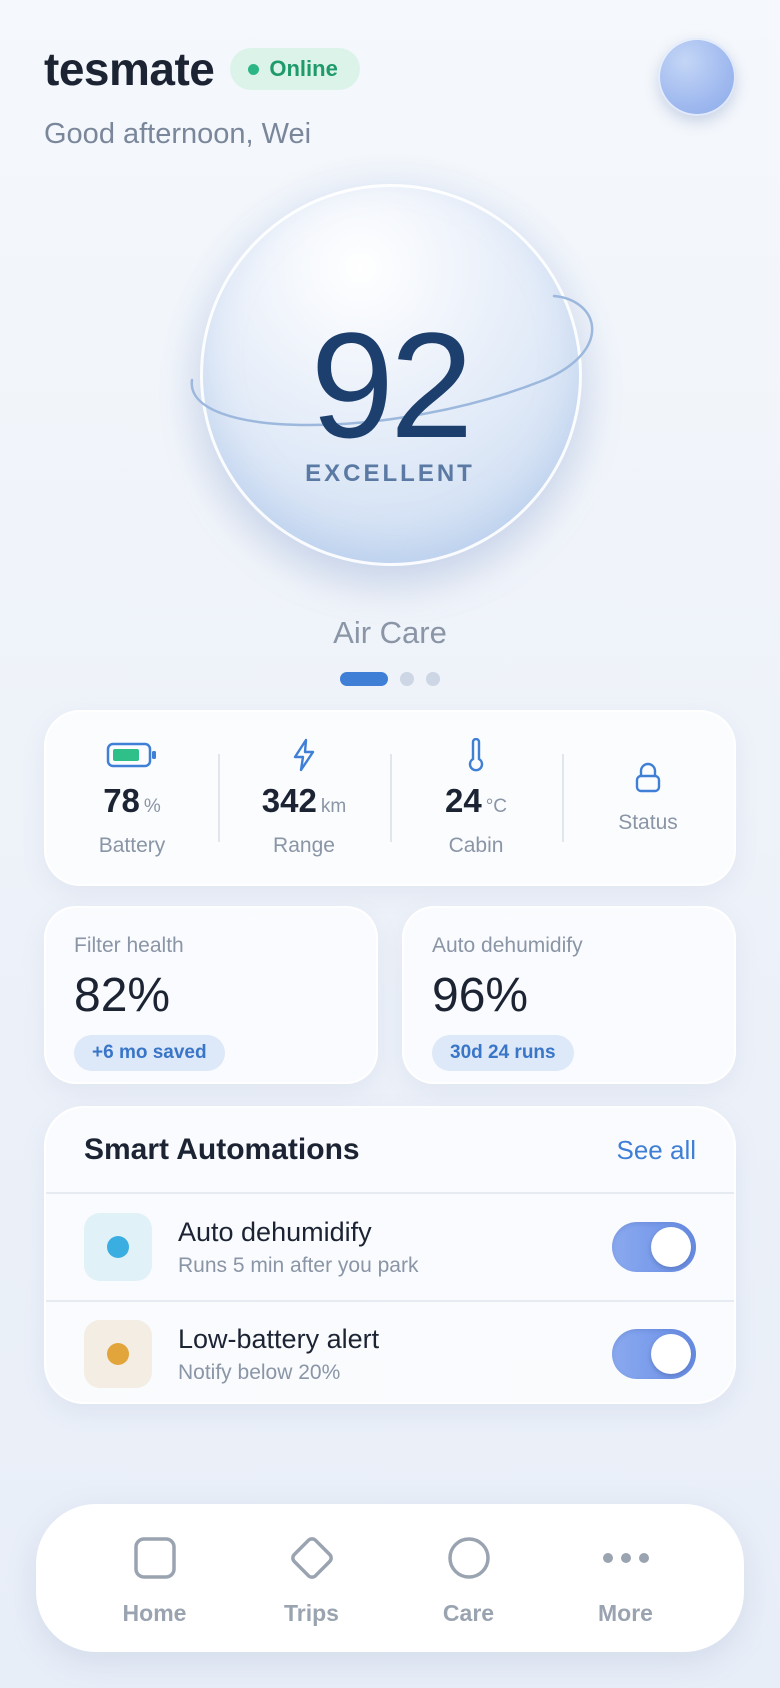  What do you see at coordinates (390, 473) in the screenshot?
I see `score-label: EXCELLENT` at bounding box center [390, 473].